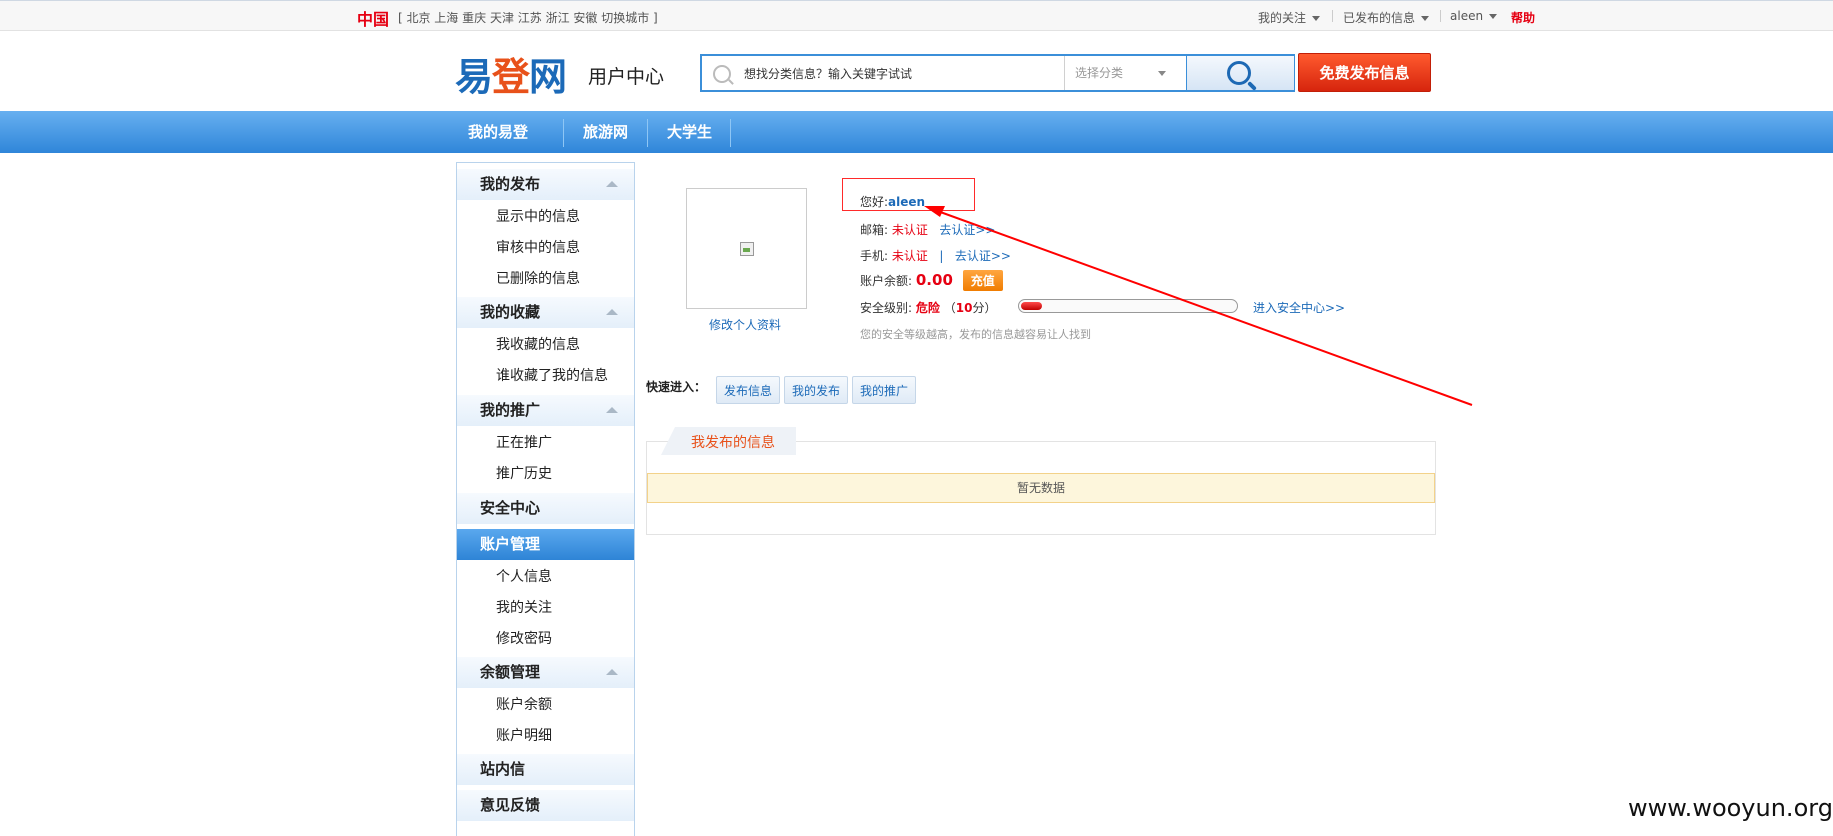 The image size is (1833, 836). I want to click on arrow-head, so click(934, 211).